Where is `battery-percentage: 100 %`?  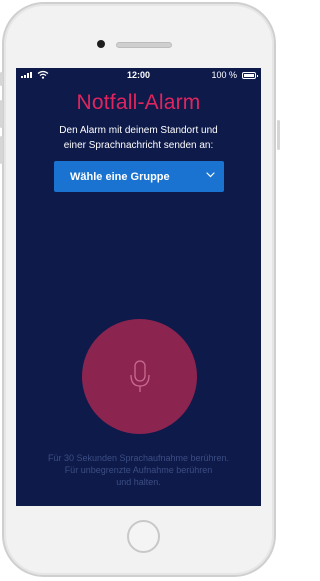
battery-percentage: 100 % is located at coordinates (224, 75).